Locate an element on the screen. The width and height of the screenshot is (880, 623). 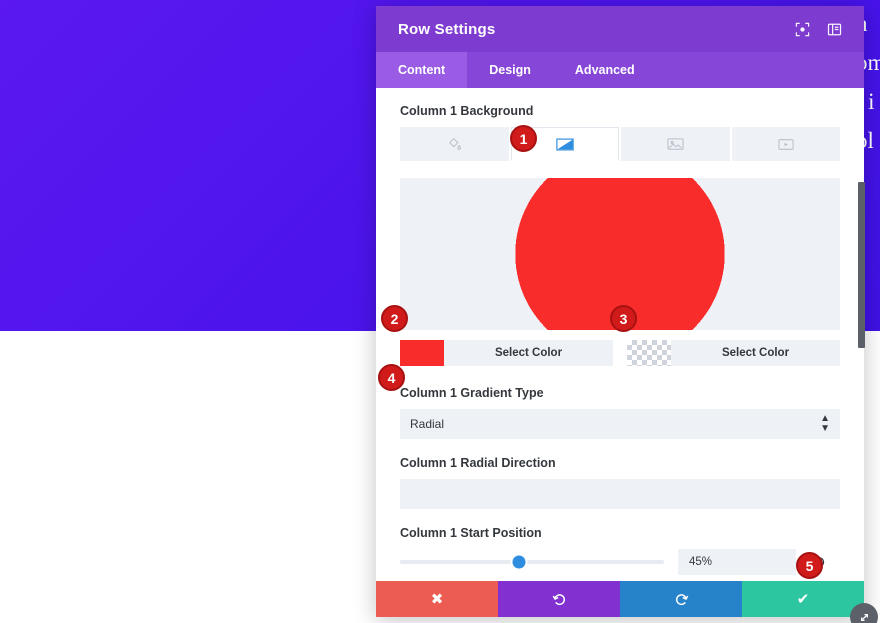
end-select-color-button: Select Color is located at coordinates (755, 353).